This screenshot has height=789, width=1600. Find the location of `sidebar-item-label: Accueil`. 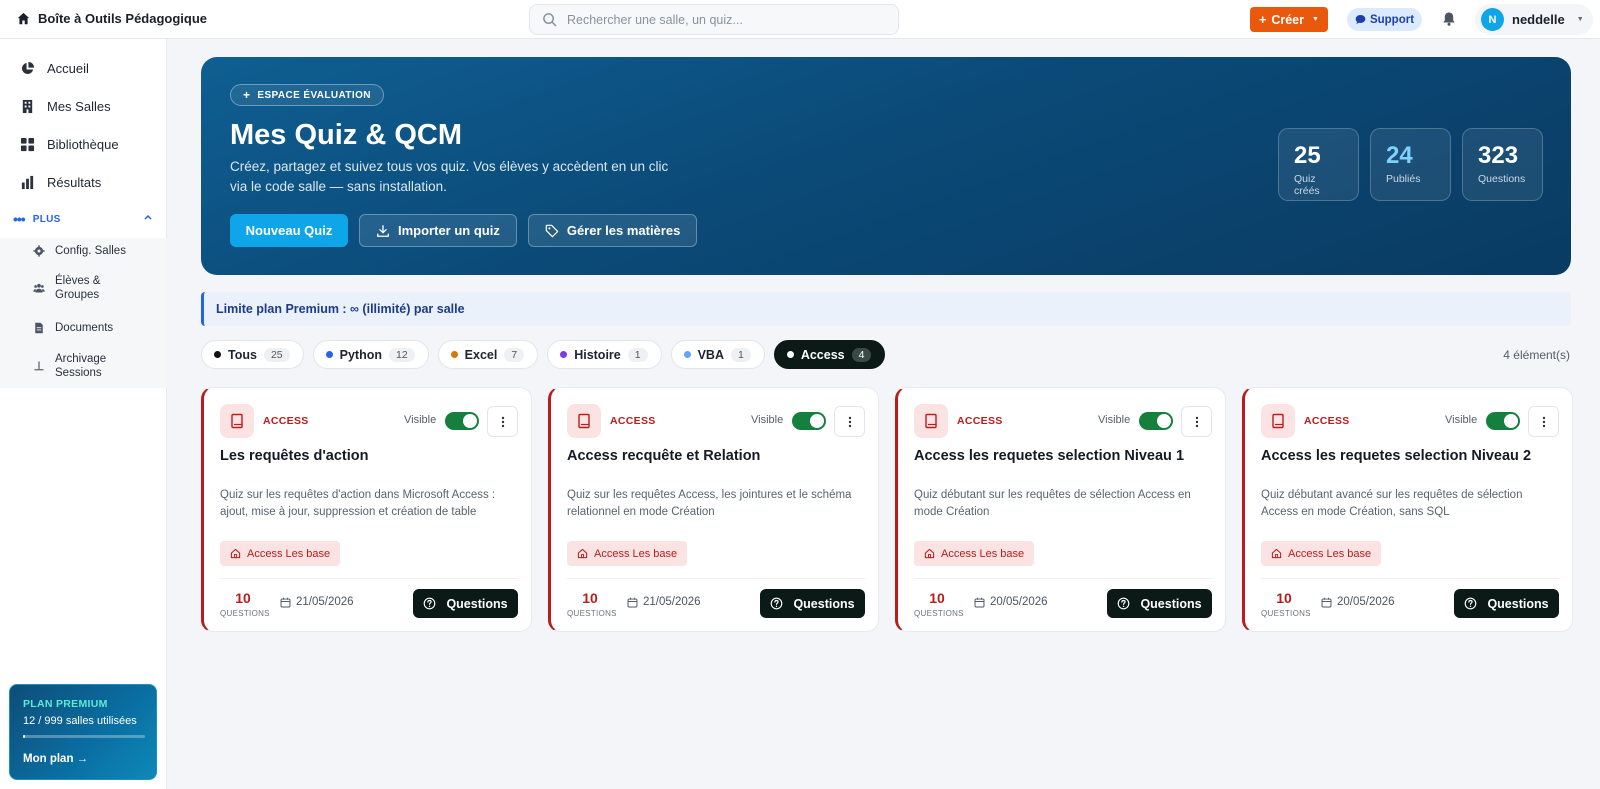

sidebar-item-label: Accueil is located at coordinates (68, 68).